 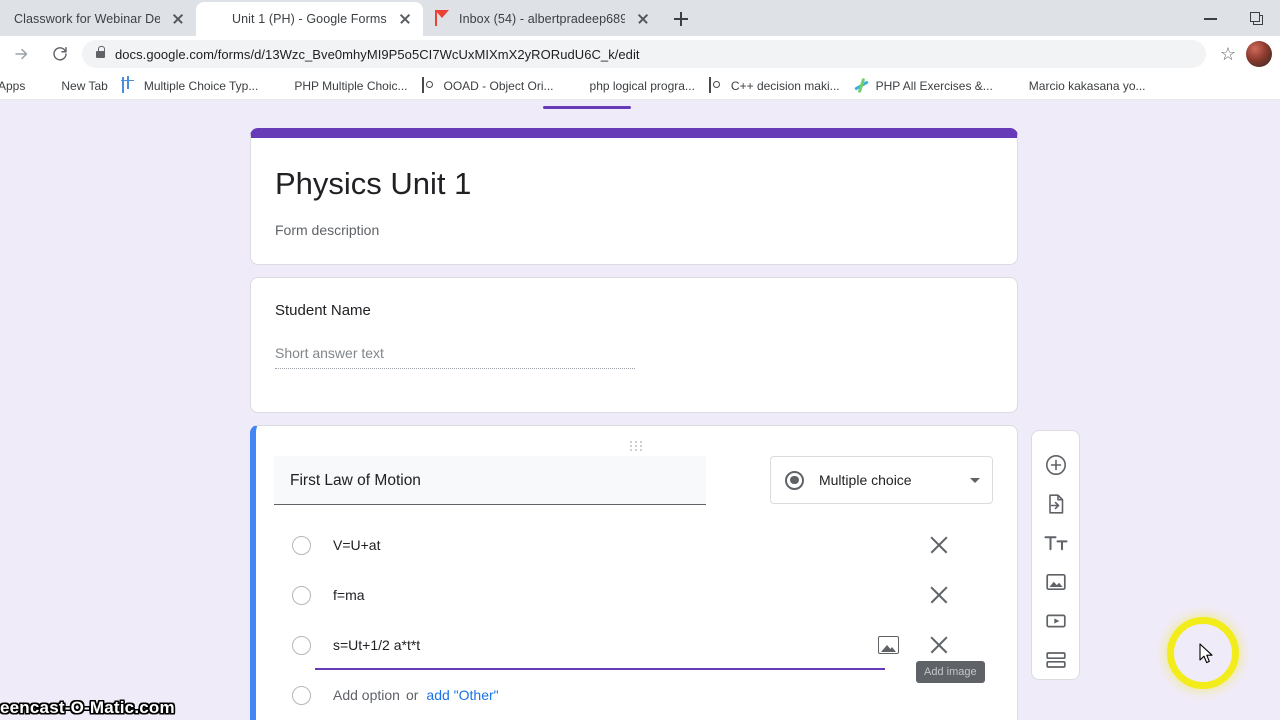 What do you see at coordinates (576, 86) in the screenshot?
I see `php-icon` at bounding box center [576, 86].